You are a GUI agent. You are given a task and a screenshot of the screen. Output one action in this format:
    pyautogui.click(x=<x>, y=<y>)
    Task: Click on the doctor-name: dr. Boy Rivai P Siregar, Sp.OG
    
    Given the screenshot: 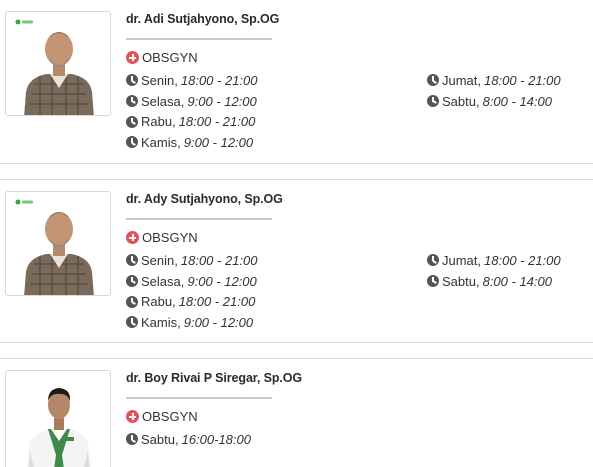 What is the action you would take?
    pyautogui.click(x=214, y=378)
    